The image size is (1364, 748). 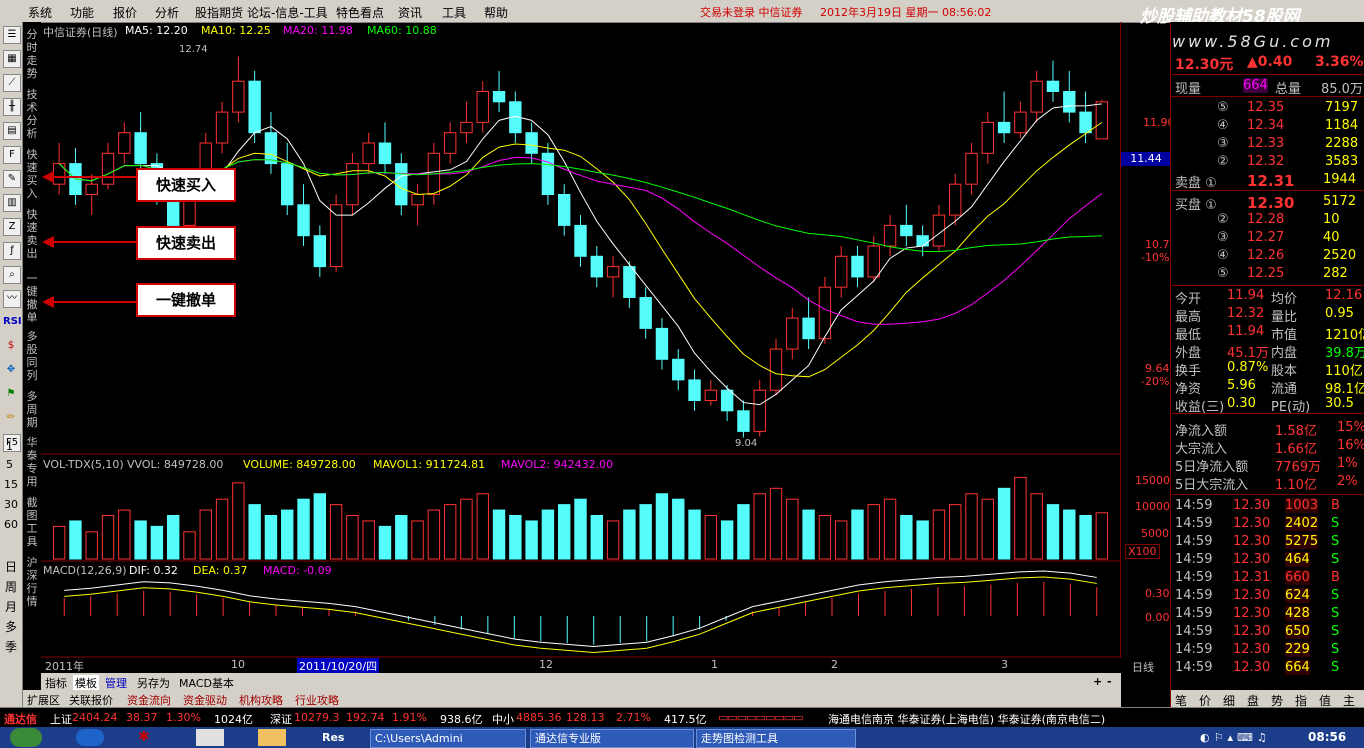 What do you see at coordinates (11, 418) in the screenshot?
I see `pencil-icon: ✏` at bounding box center [11, 418].